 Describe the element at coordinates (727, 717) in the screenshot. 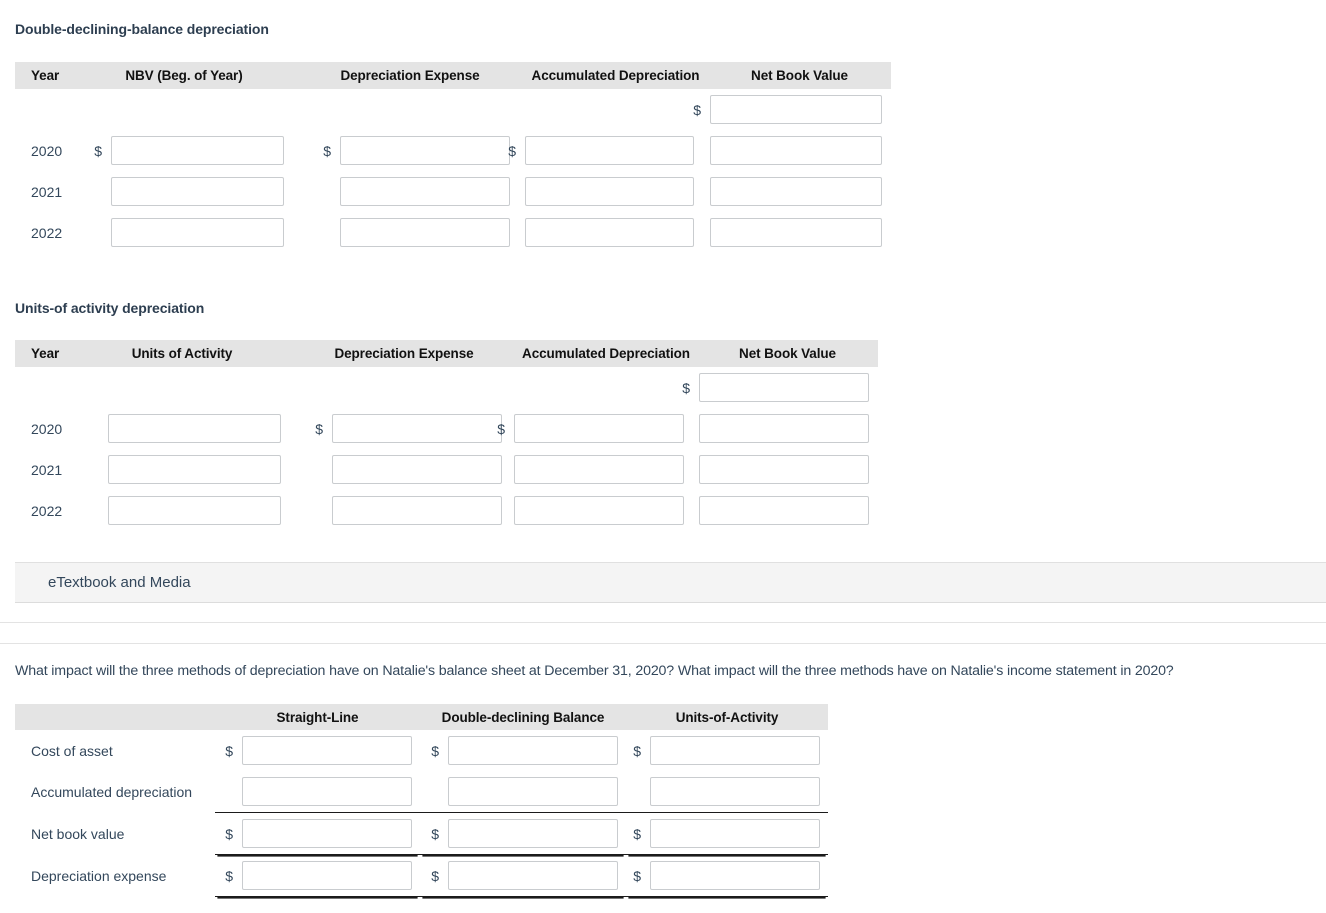

I see `column-header-units-of-activity: Units-of-Activity` at that location.